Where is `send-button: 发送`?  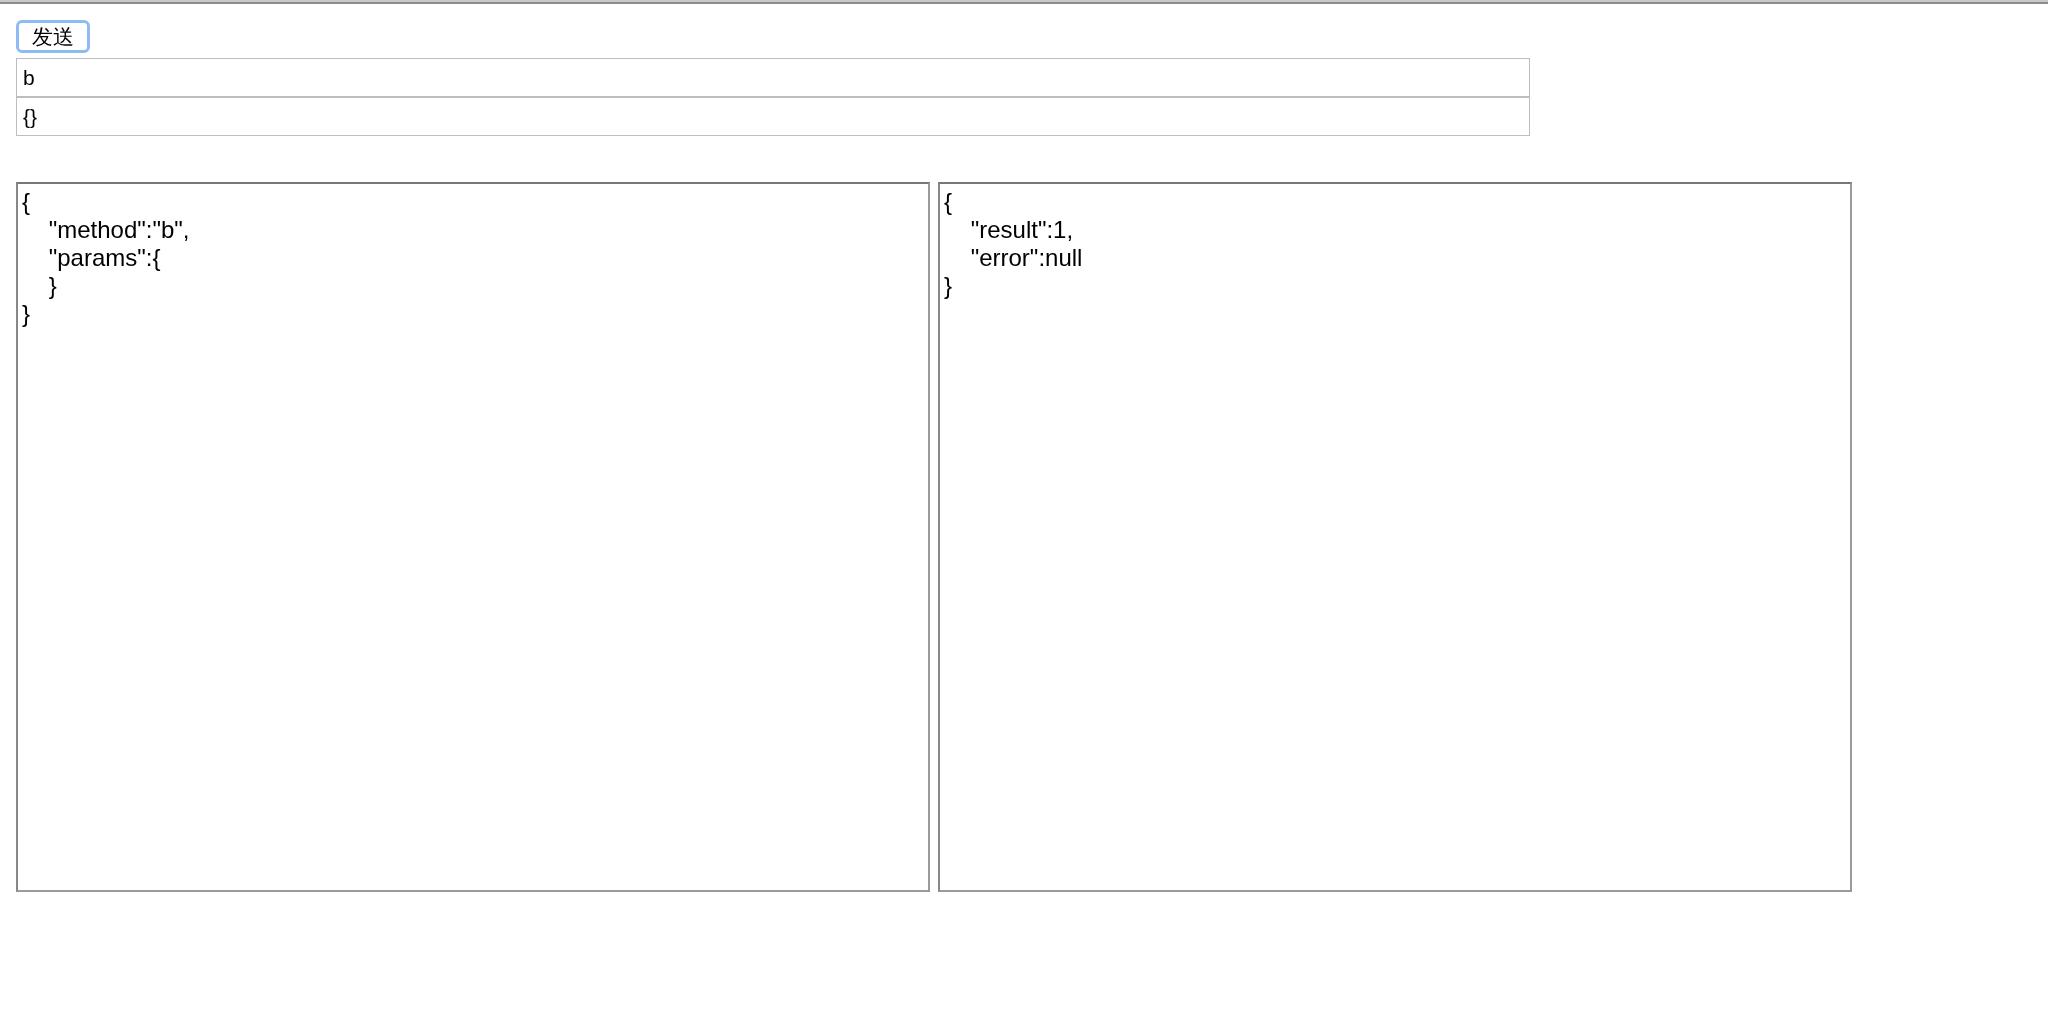
send-button: 发送 is located at coordinates (53, 36).